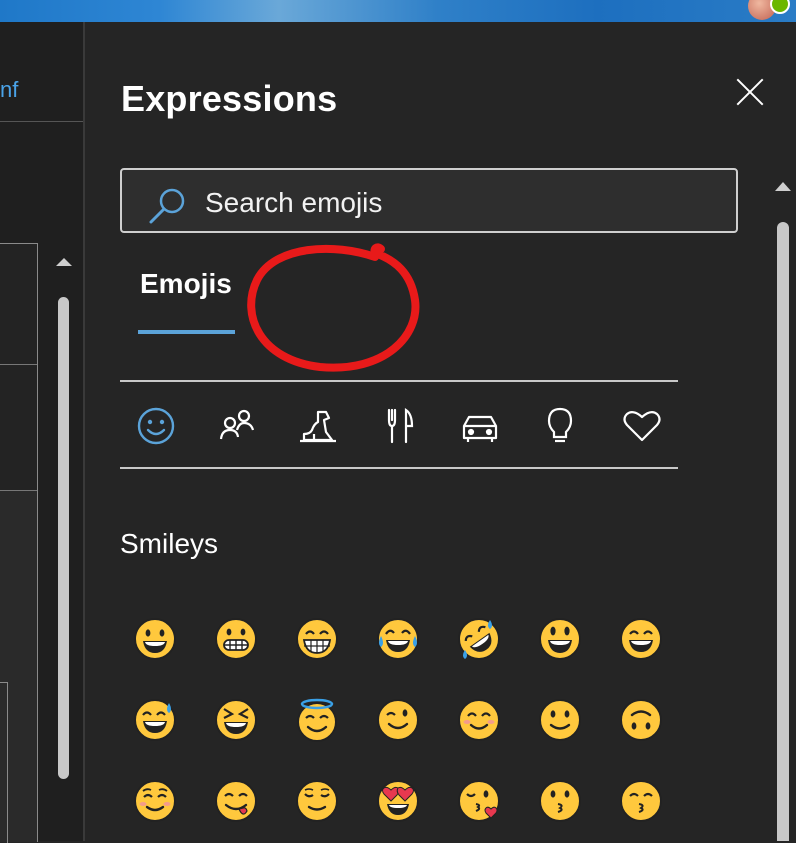  Describe the element at coordinates (398, 801) in the screenshot. I see `heart-eyes-emoji` at that location.